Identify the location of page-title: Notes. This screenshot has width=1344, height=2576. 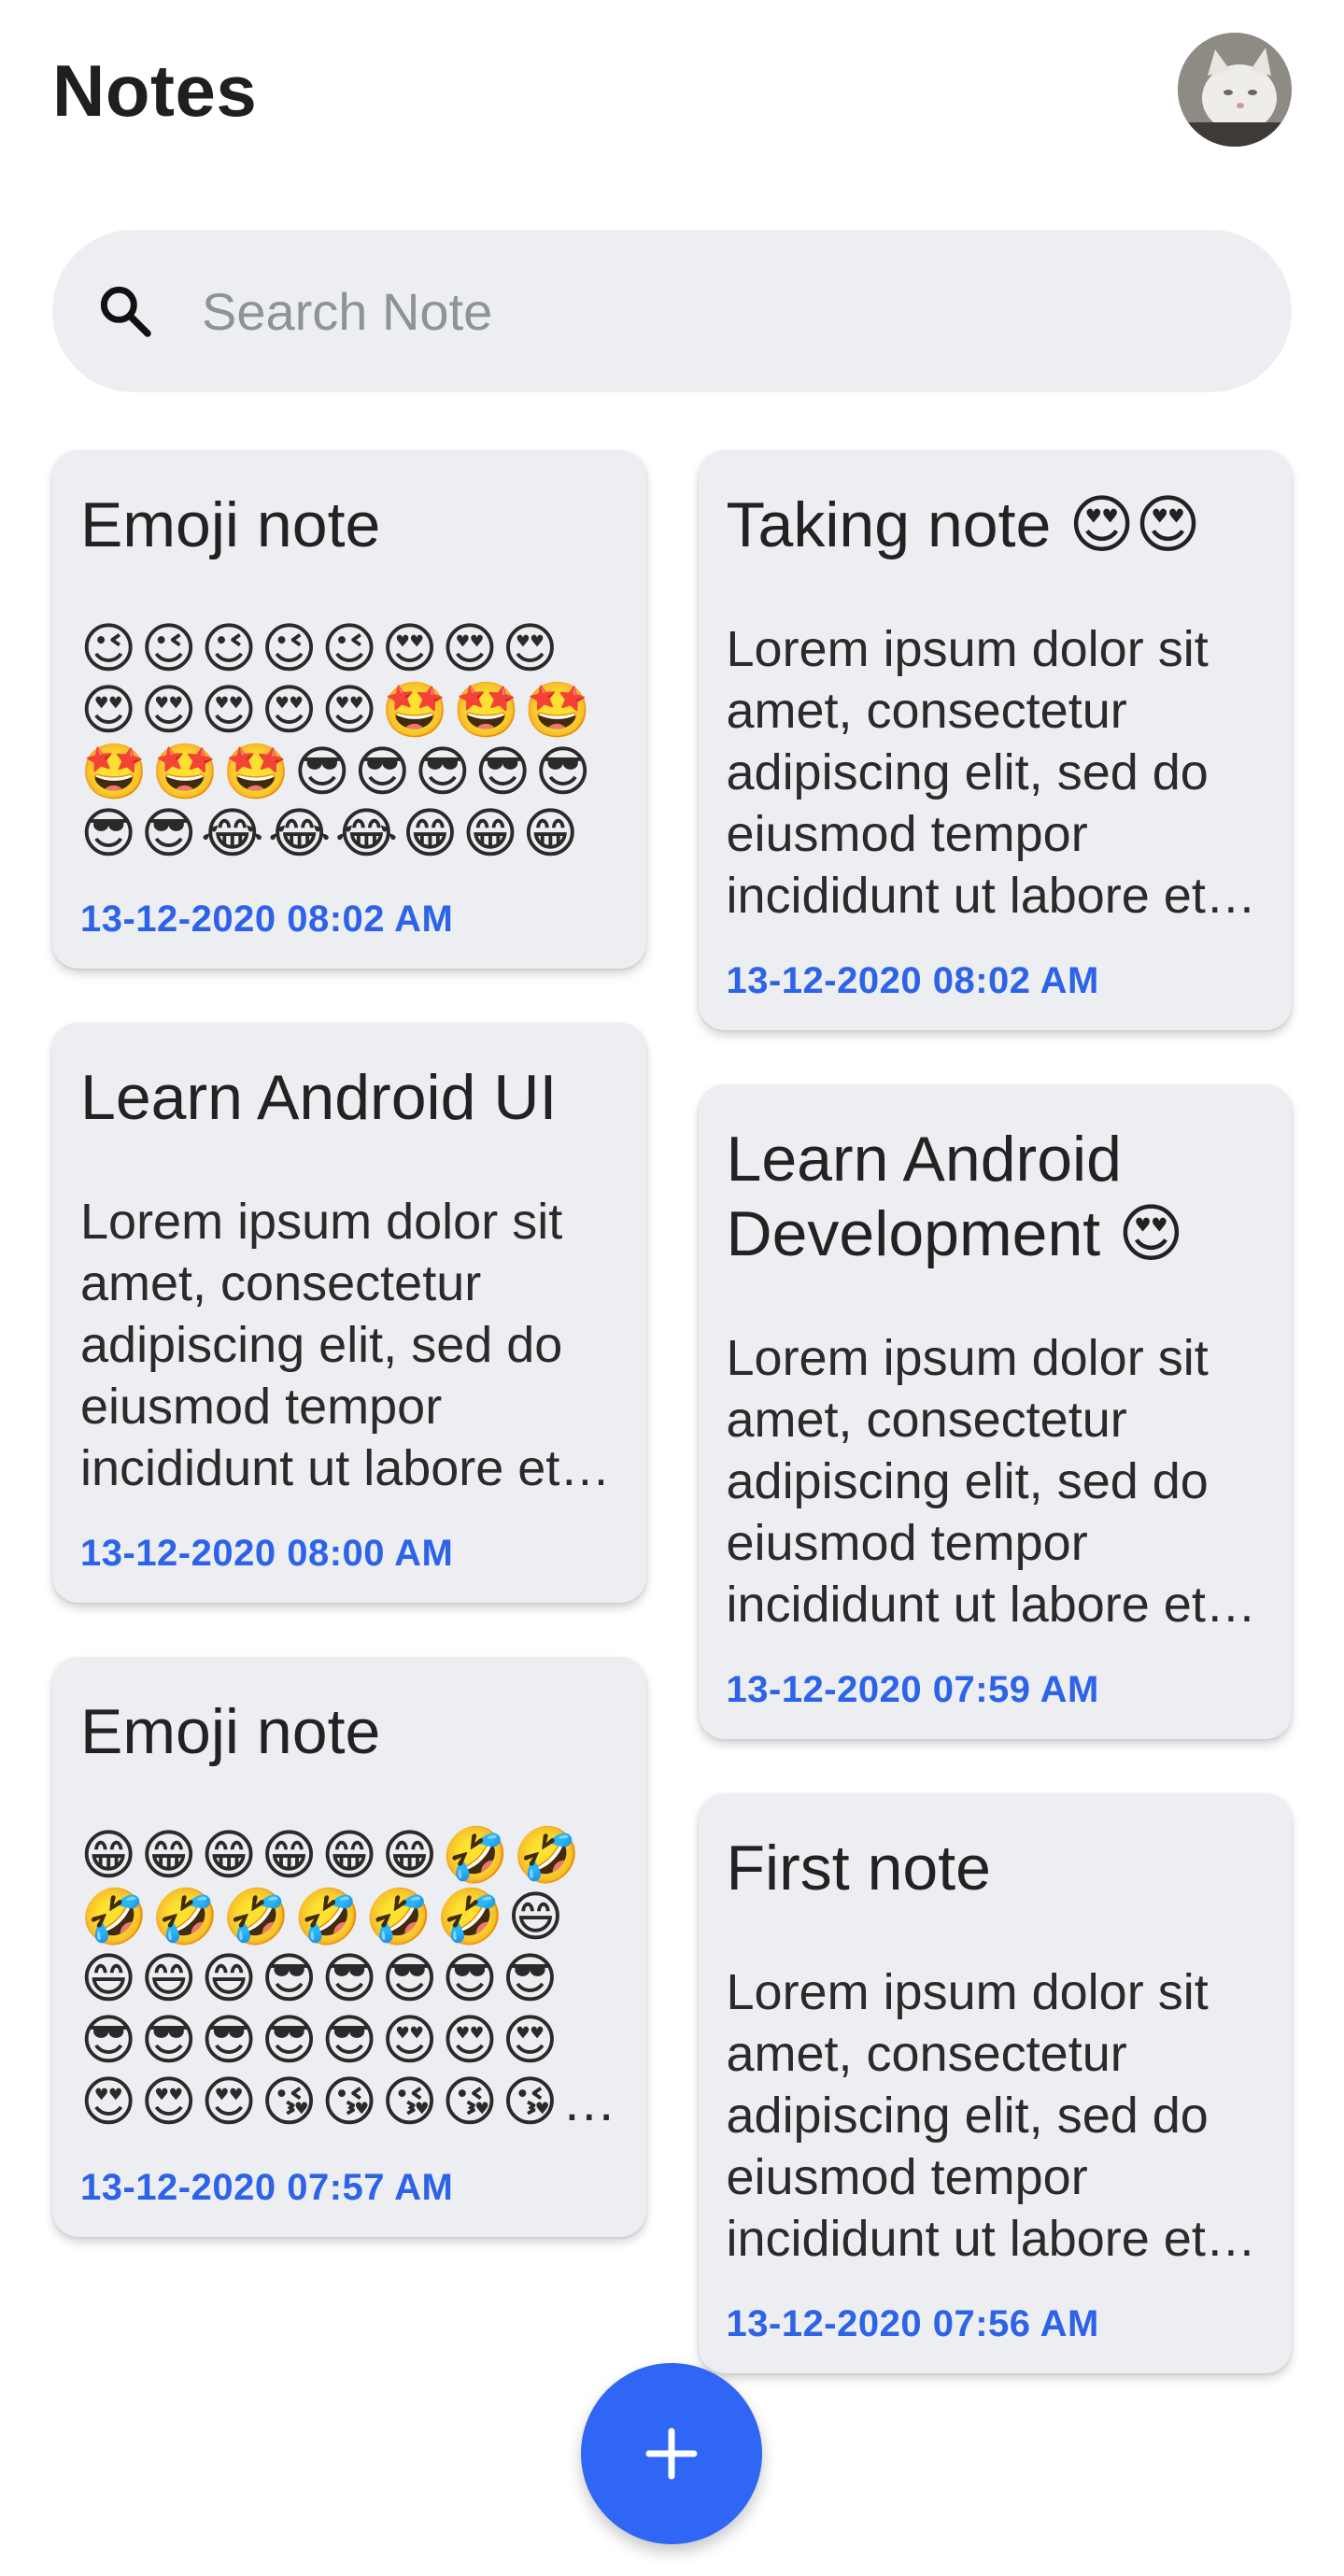
(155, 90).